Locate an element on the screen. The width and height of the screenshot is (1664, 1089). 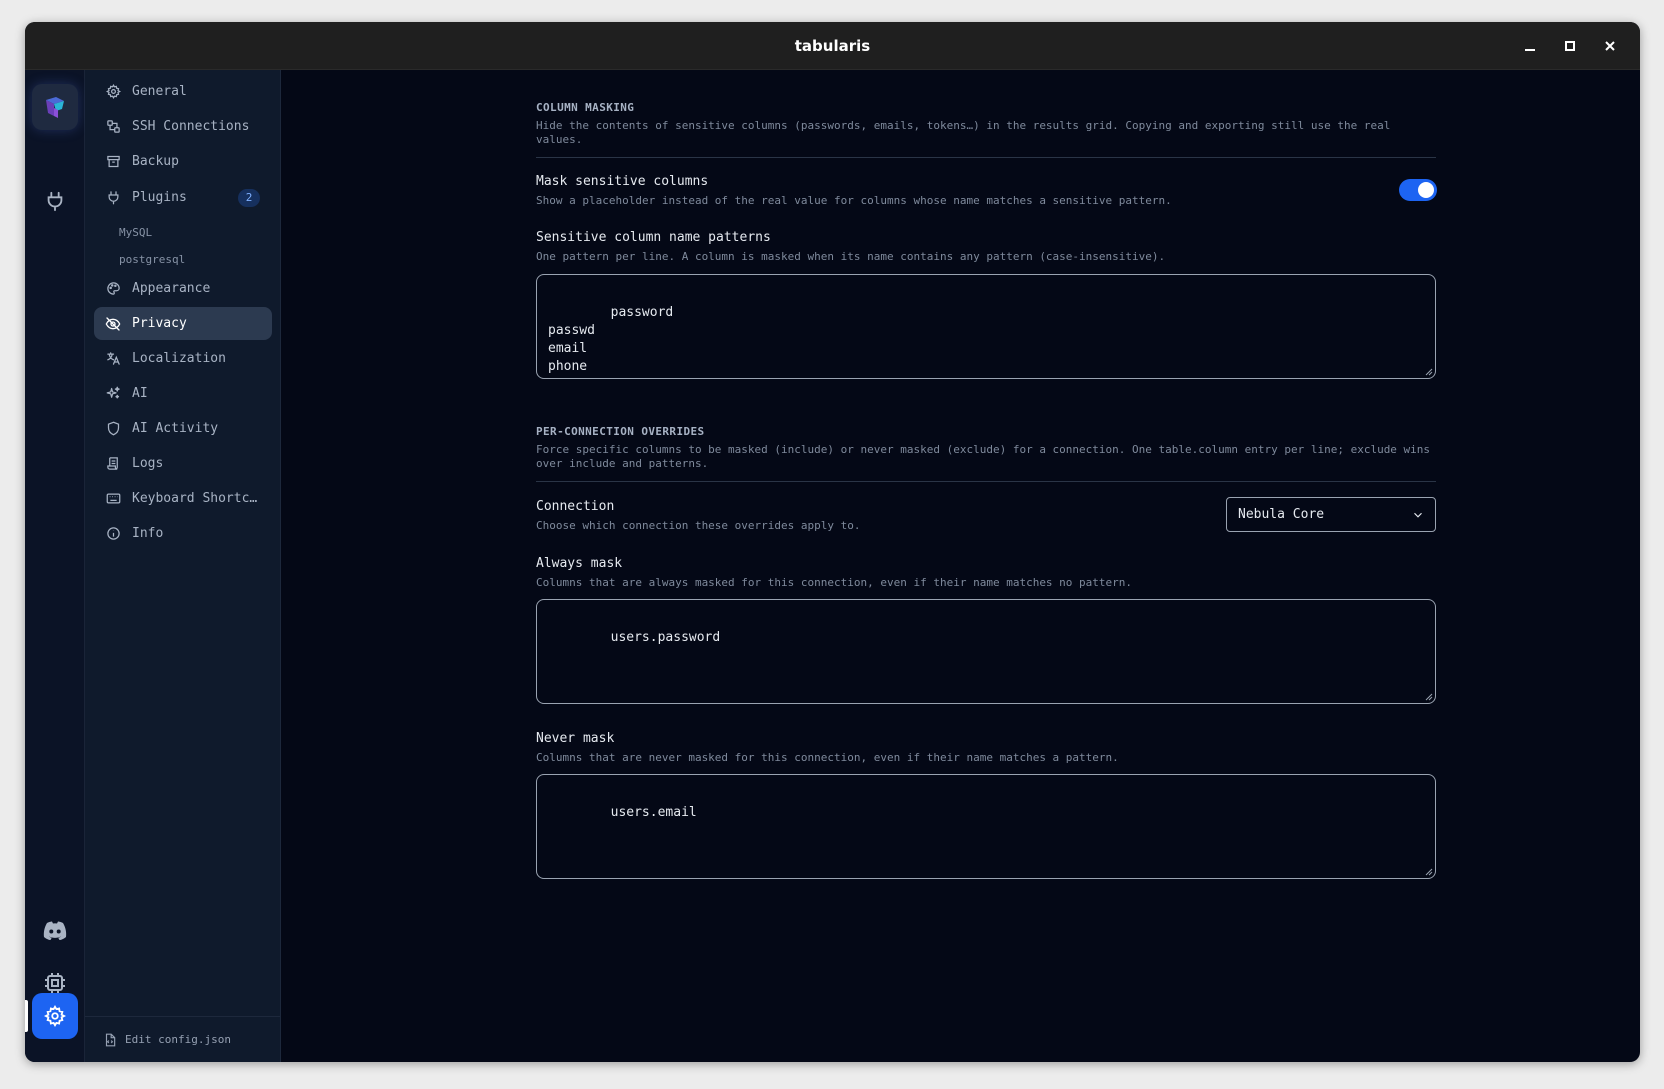
app-logo-button is located at coordinates (55, 107).